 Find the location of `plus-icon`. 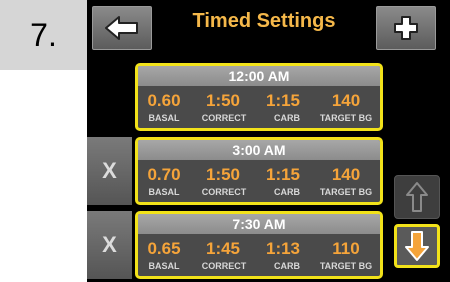

plus-icon is located at coordinates (406, 28).